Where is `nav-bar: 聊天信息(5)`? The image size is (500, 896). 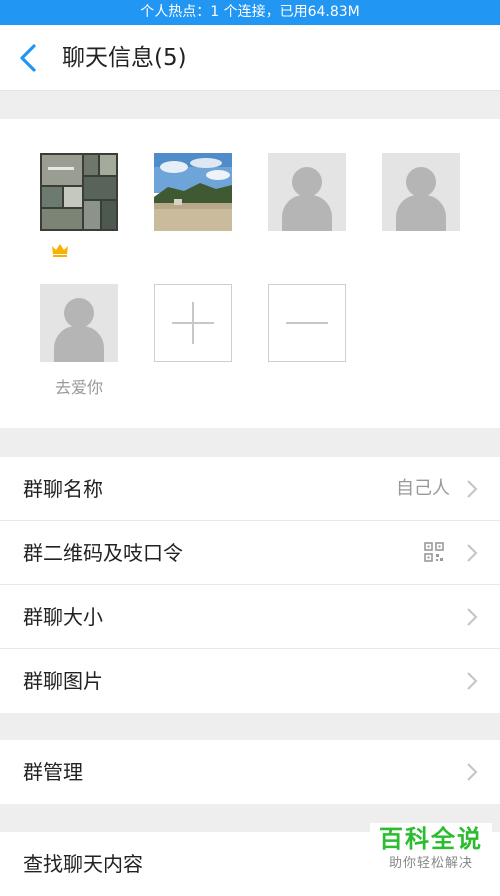
nav-bar: 聊天信息(5) is located at coordinates (250, 58).